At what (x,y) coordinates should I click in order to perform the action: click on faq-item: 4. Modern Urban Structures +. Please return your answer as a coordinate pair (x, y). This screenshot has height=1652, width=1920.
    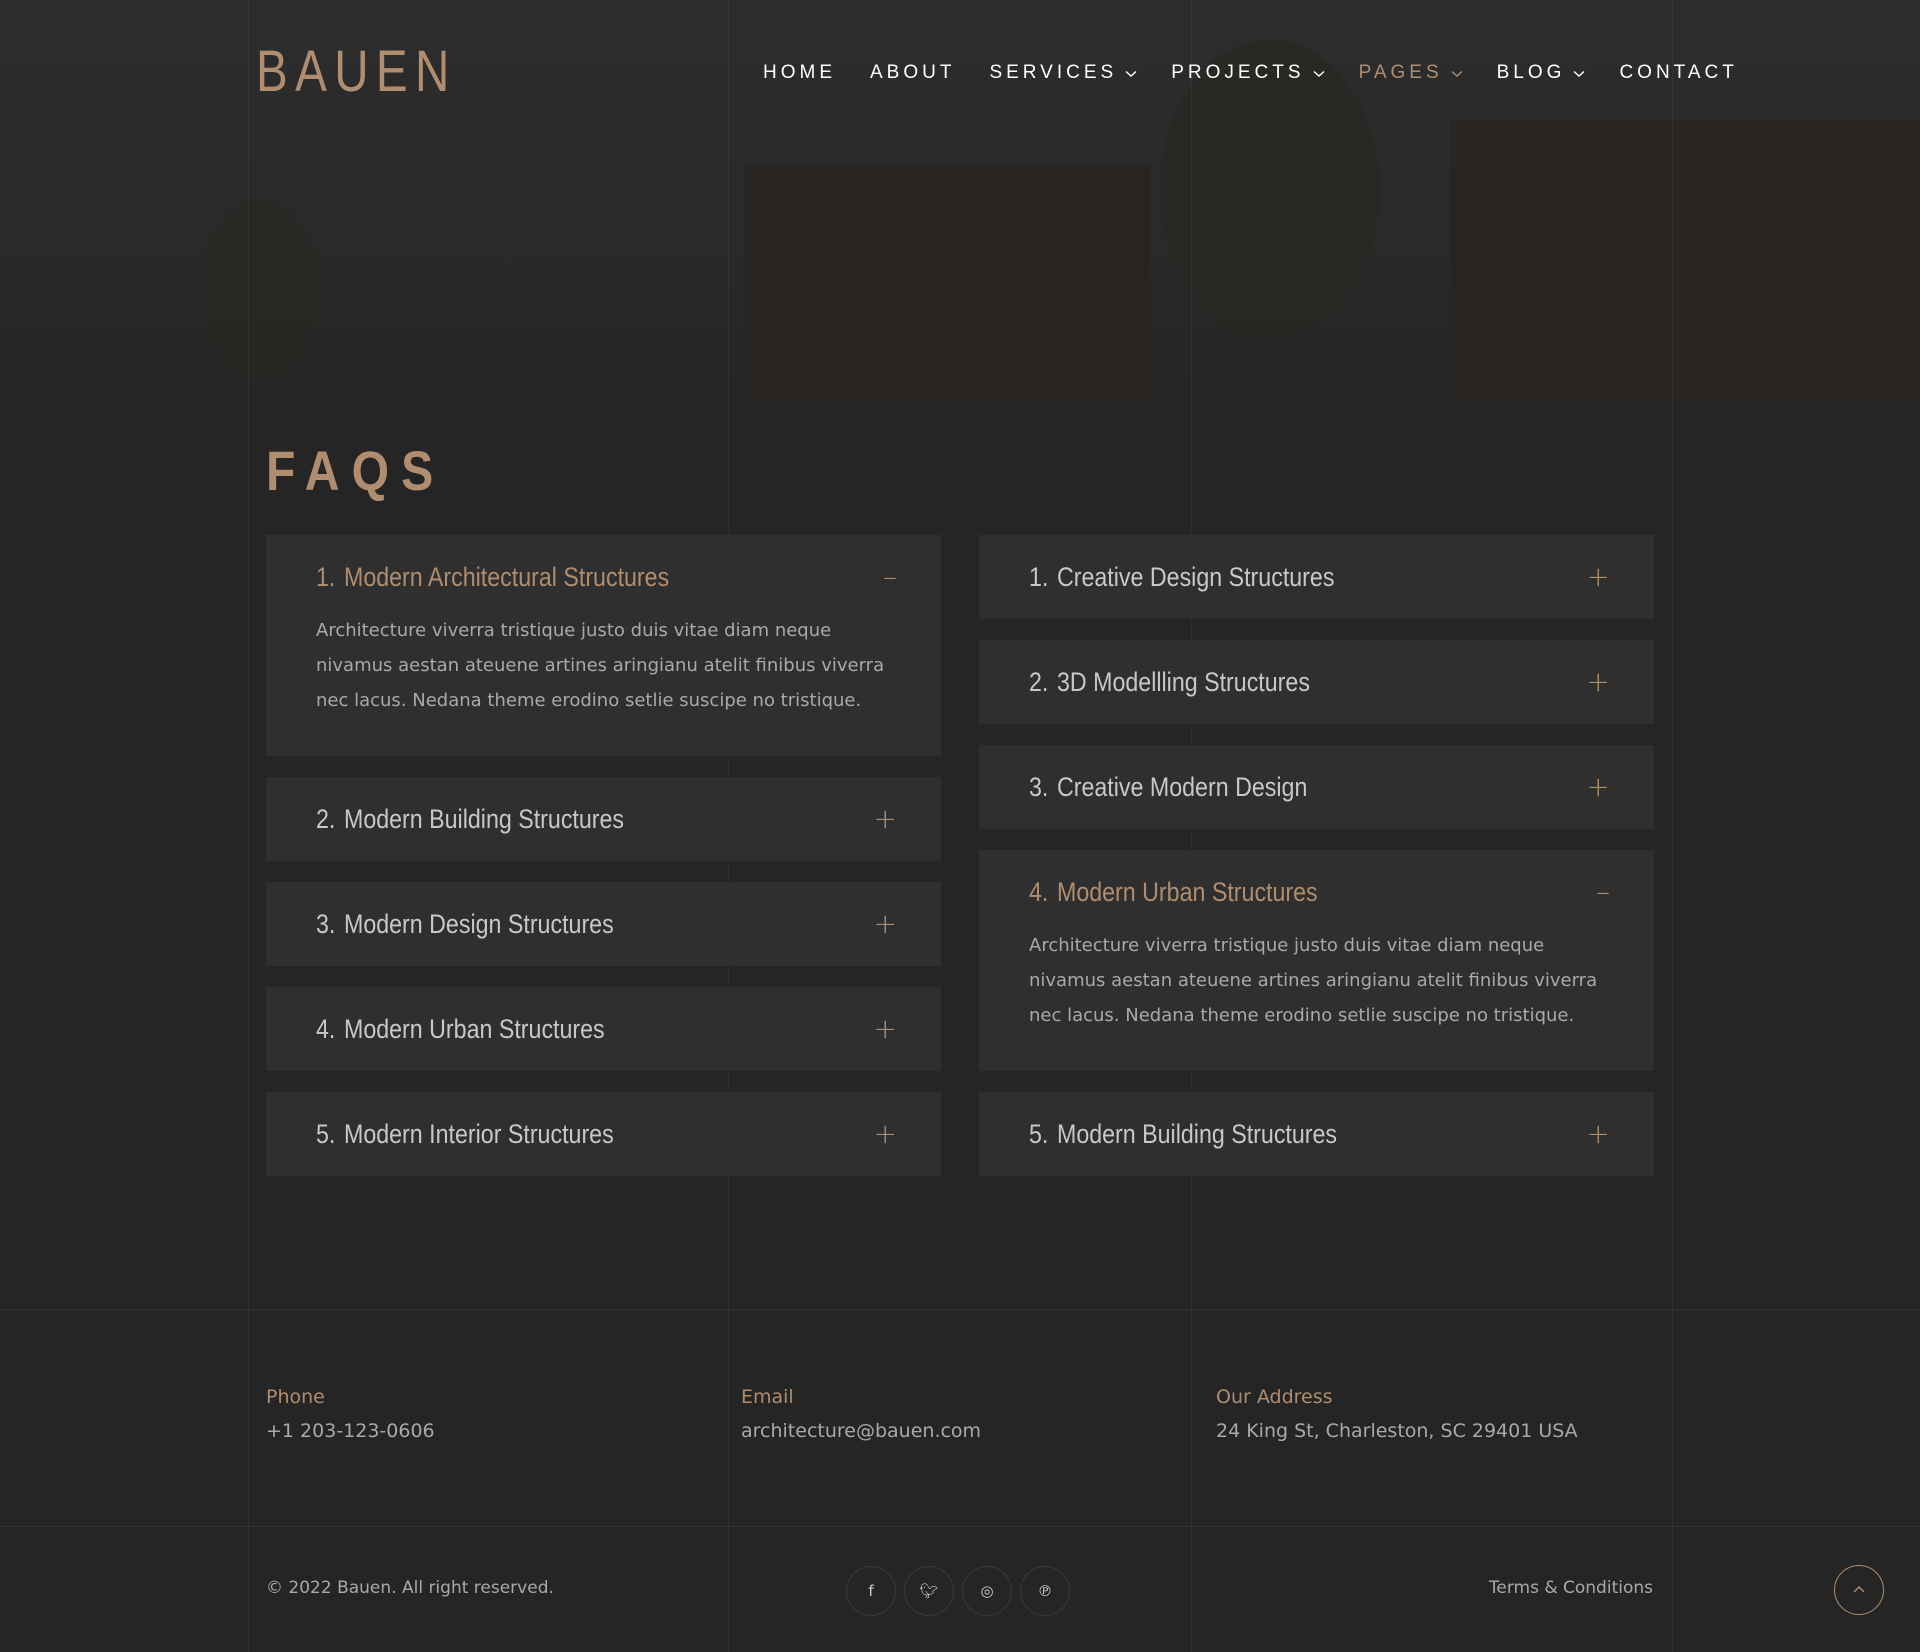
    Looking at the image, I should click on (603, 1029).